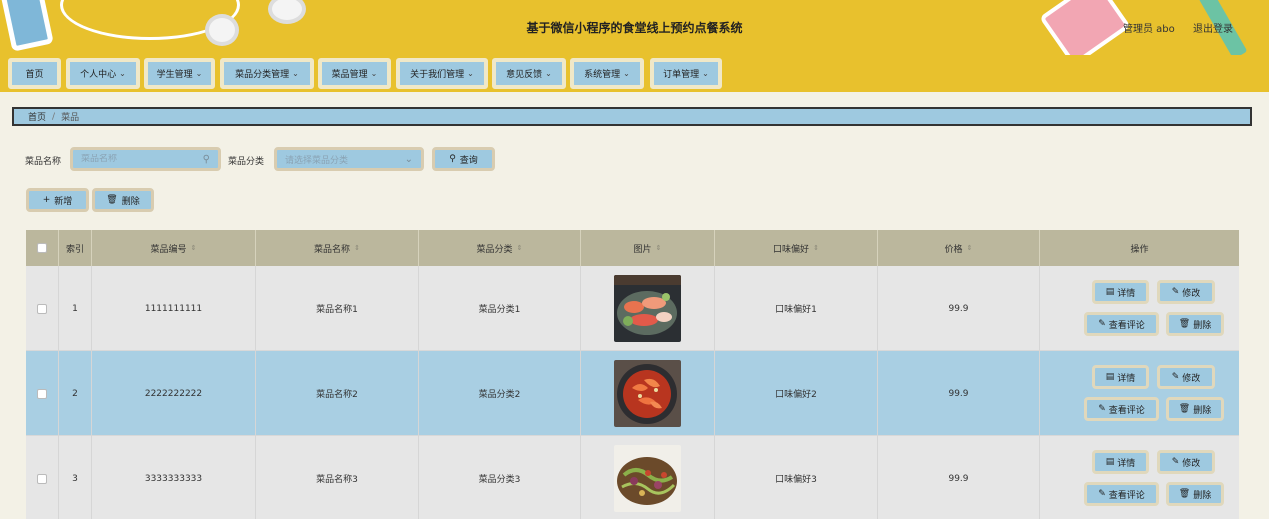 This screenshot has height=519, width=1269. I want to click on nav-label: 菜品管理, so click(349, 75).